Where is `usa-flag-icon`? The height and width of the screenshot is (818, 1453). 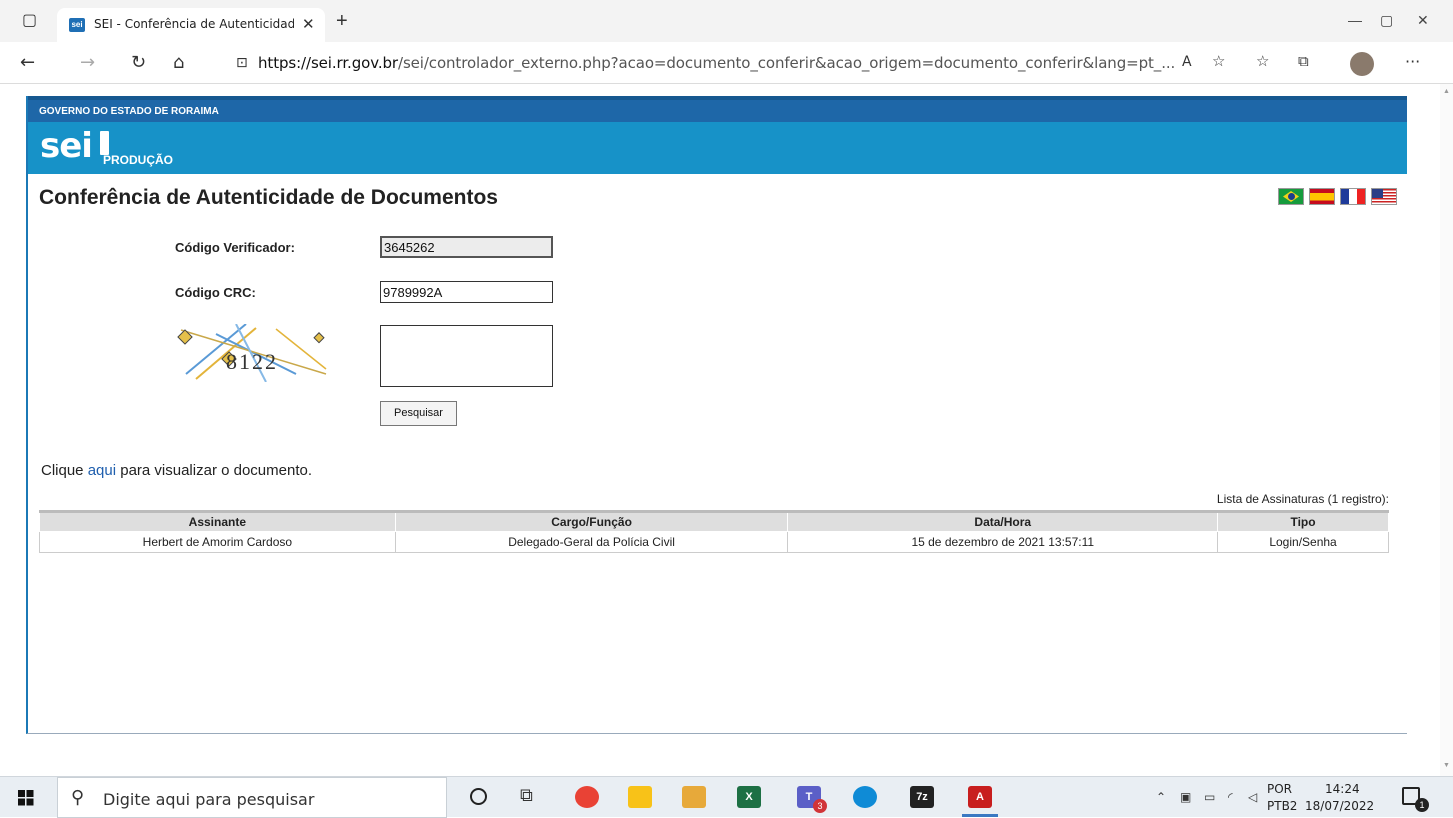
usa-flag-icon is located at coordinates (1384, 196).